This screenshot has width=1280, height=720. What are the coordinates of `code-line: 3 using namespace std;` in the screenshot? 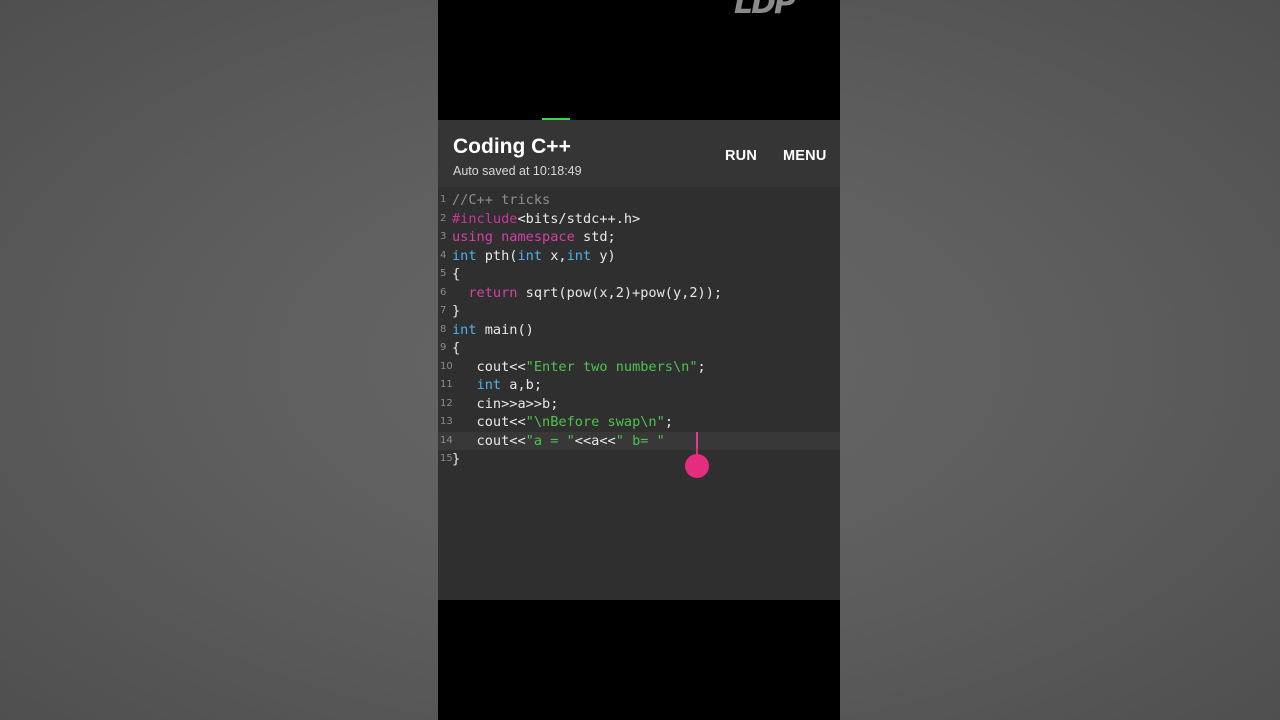 It's located at (639, 237).